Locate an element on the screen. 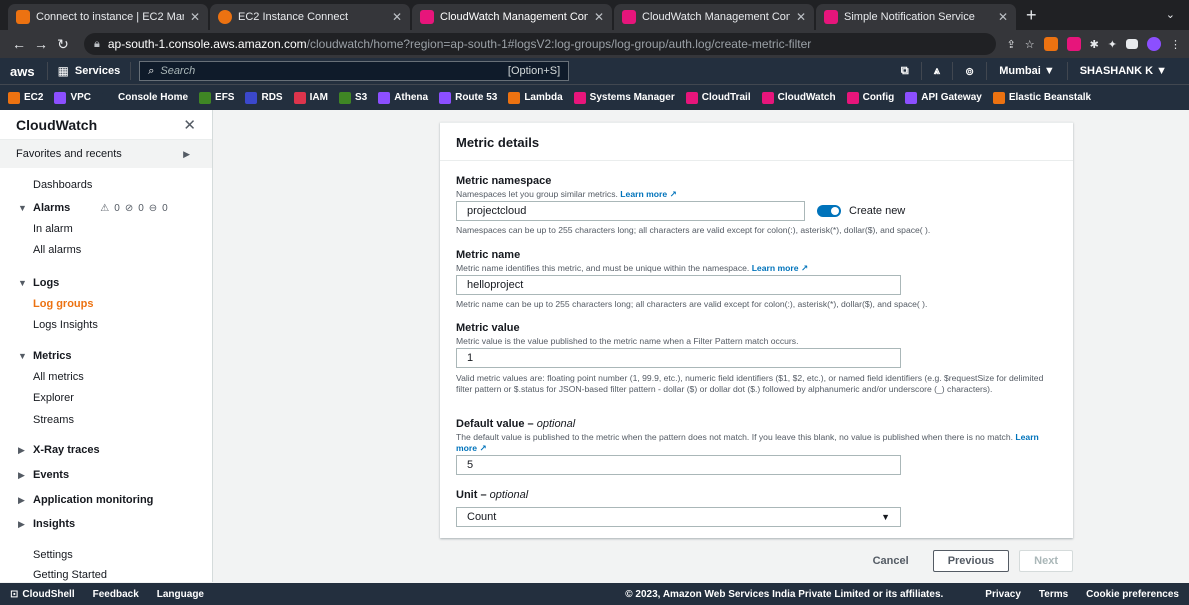 This screenshot has height=605, width=1189. services-menu-button: ▦ Services is located at coordinates (89, 71).